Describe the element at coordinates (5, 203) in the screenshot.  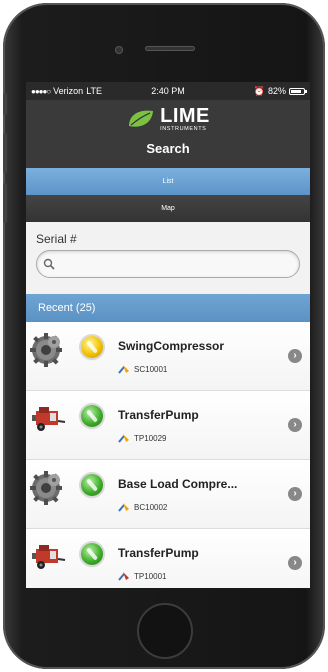
I see `volume-down-button` at that location.